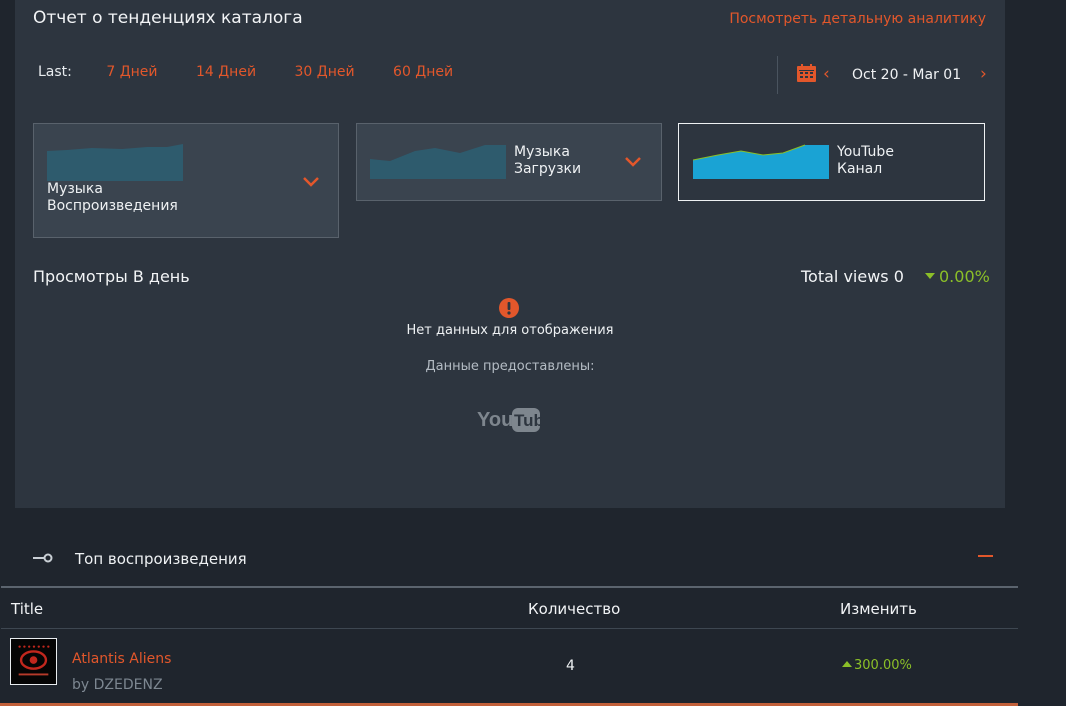 This screenshot has width=1066, height=706. Describe the element at coordinates (112, 197) in the screenshot. I see `card-label: Музыка Воспроизведения` at that location.